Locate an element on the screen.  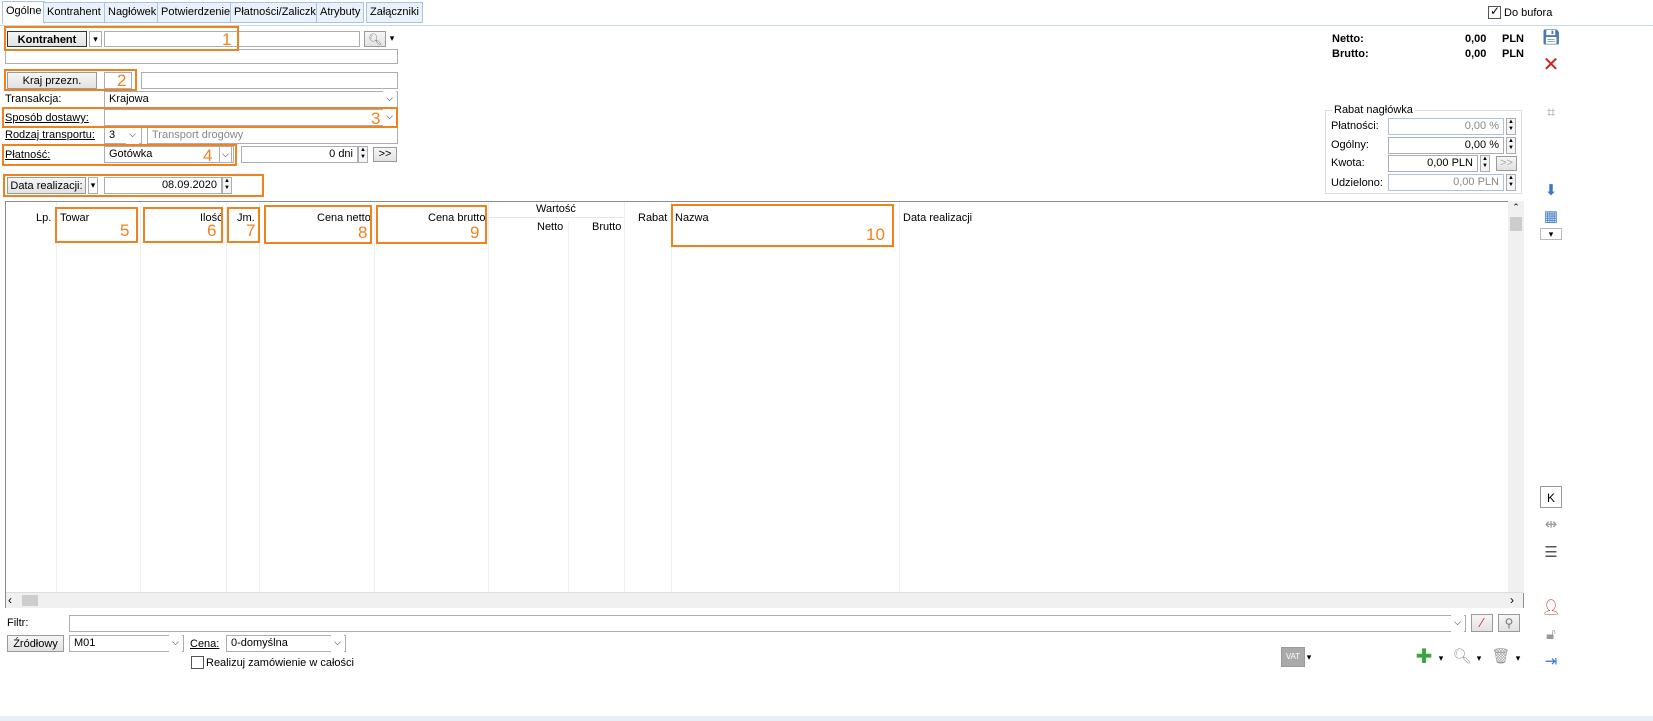
col-nazwa: Nazwa is located at coordinates (692, 218).